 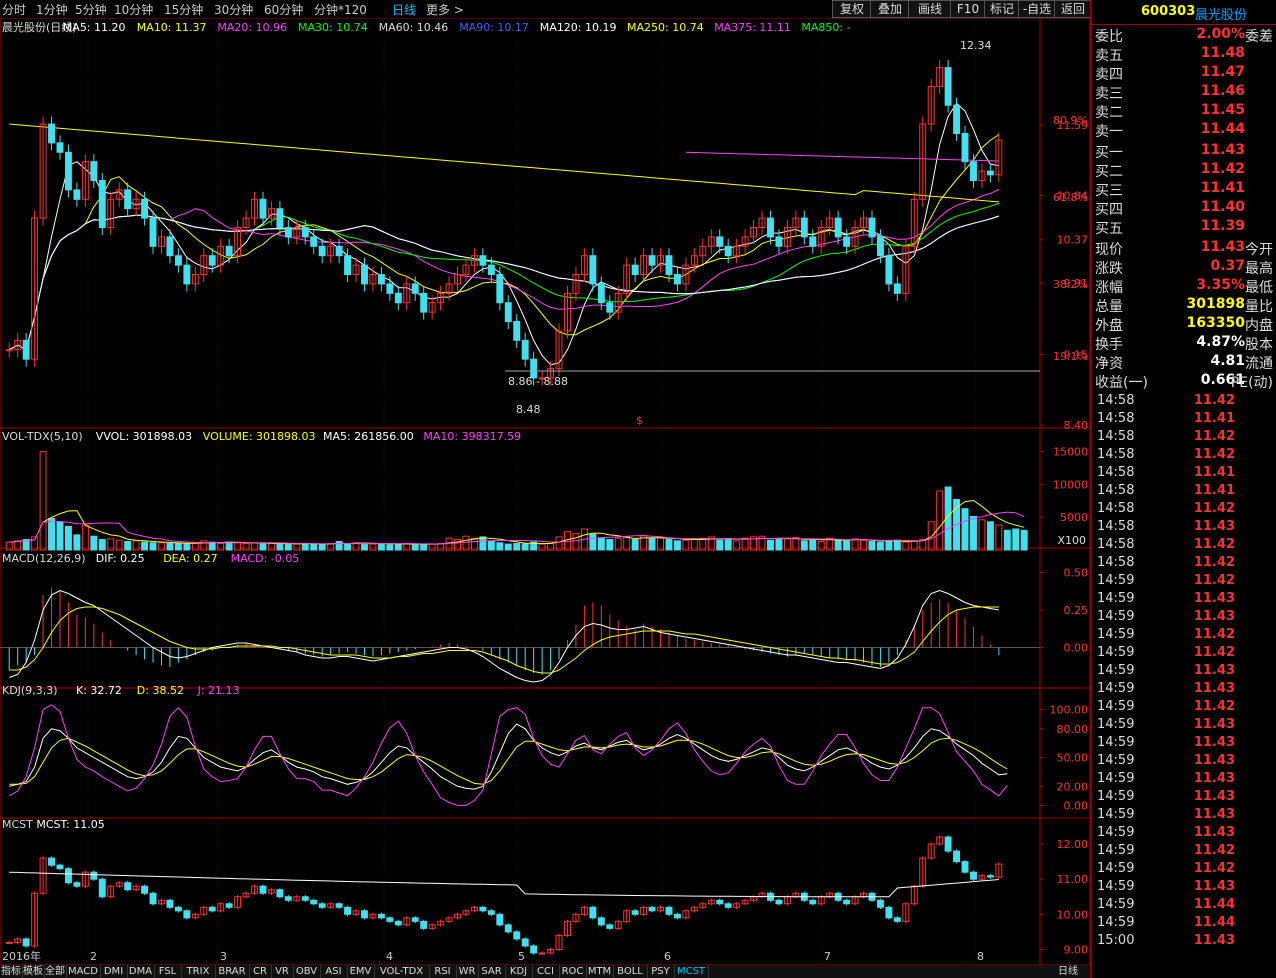 What do you see at coordinates (283, 9) in the screenshot?
I see `timeframe-60分钟: 60分钟` at bounding box center [283, 9].